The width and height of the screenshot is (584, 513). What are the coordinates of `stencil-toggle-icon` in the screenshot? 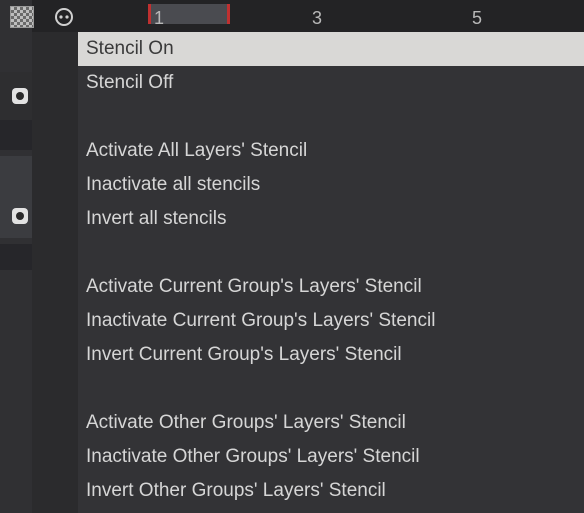 It's located at (22, 17).